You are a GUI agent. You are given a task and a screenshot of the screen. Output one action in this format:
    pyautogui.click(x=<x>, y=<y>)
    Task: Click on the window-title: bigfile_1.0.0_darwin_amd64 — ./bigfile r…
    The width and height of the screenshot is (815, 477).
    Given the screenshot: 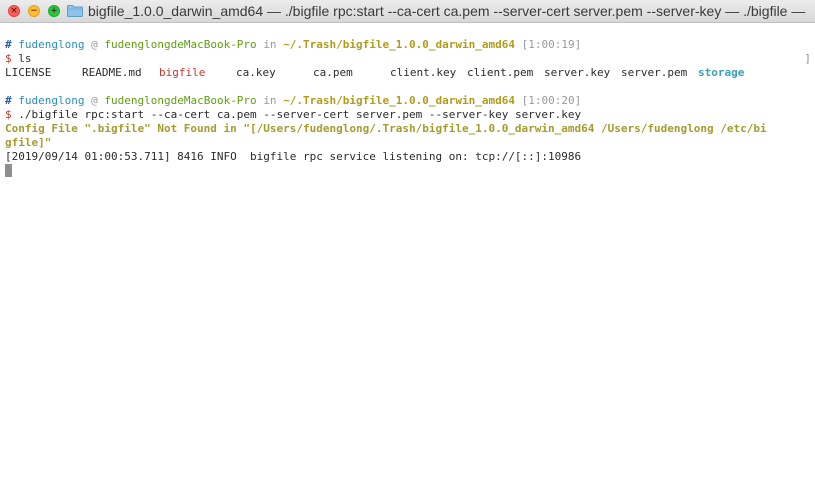 What is the action you would take?
    pyautogui.click(x=448, y=11)
    